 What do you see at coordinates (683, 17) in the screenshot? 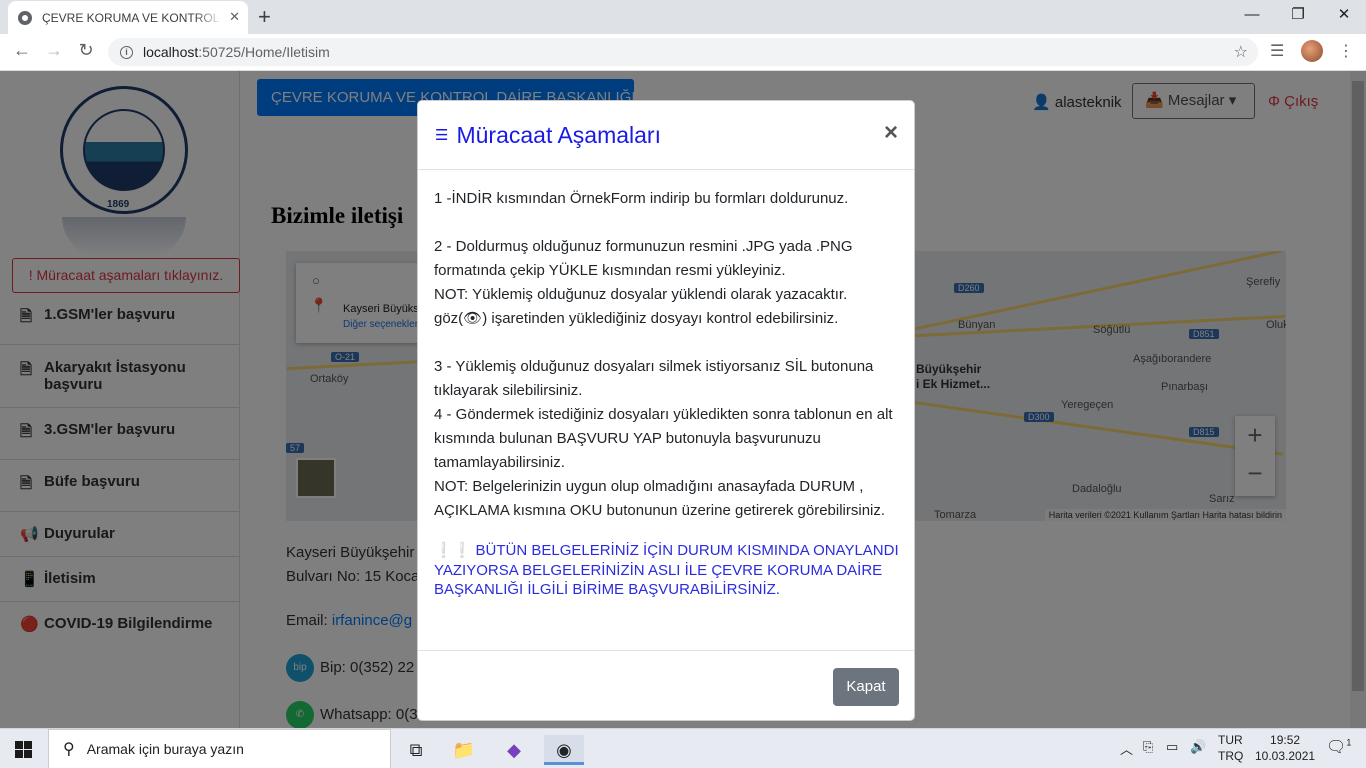
I see `tab-strip: ÇEVRE KORUMA VE KONTROL DAİRE ✕ + — ❐ ✕` at bounding box center [683, 17].